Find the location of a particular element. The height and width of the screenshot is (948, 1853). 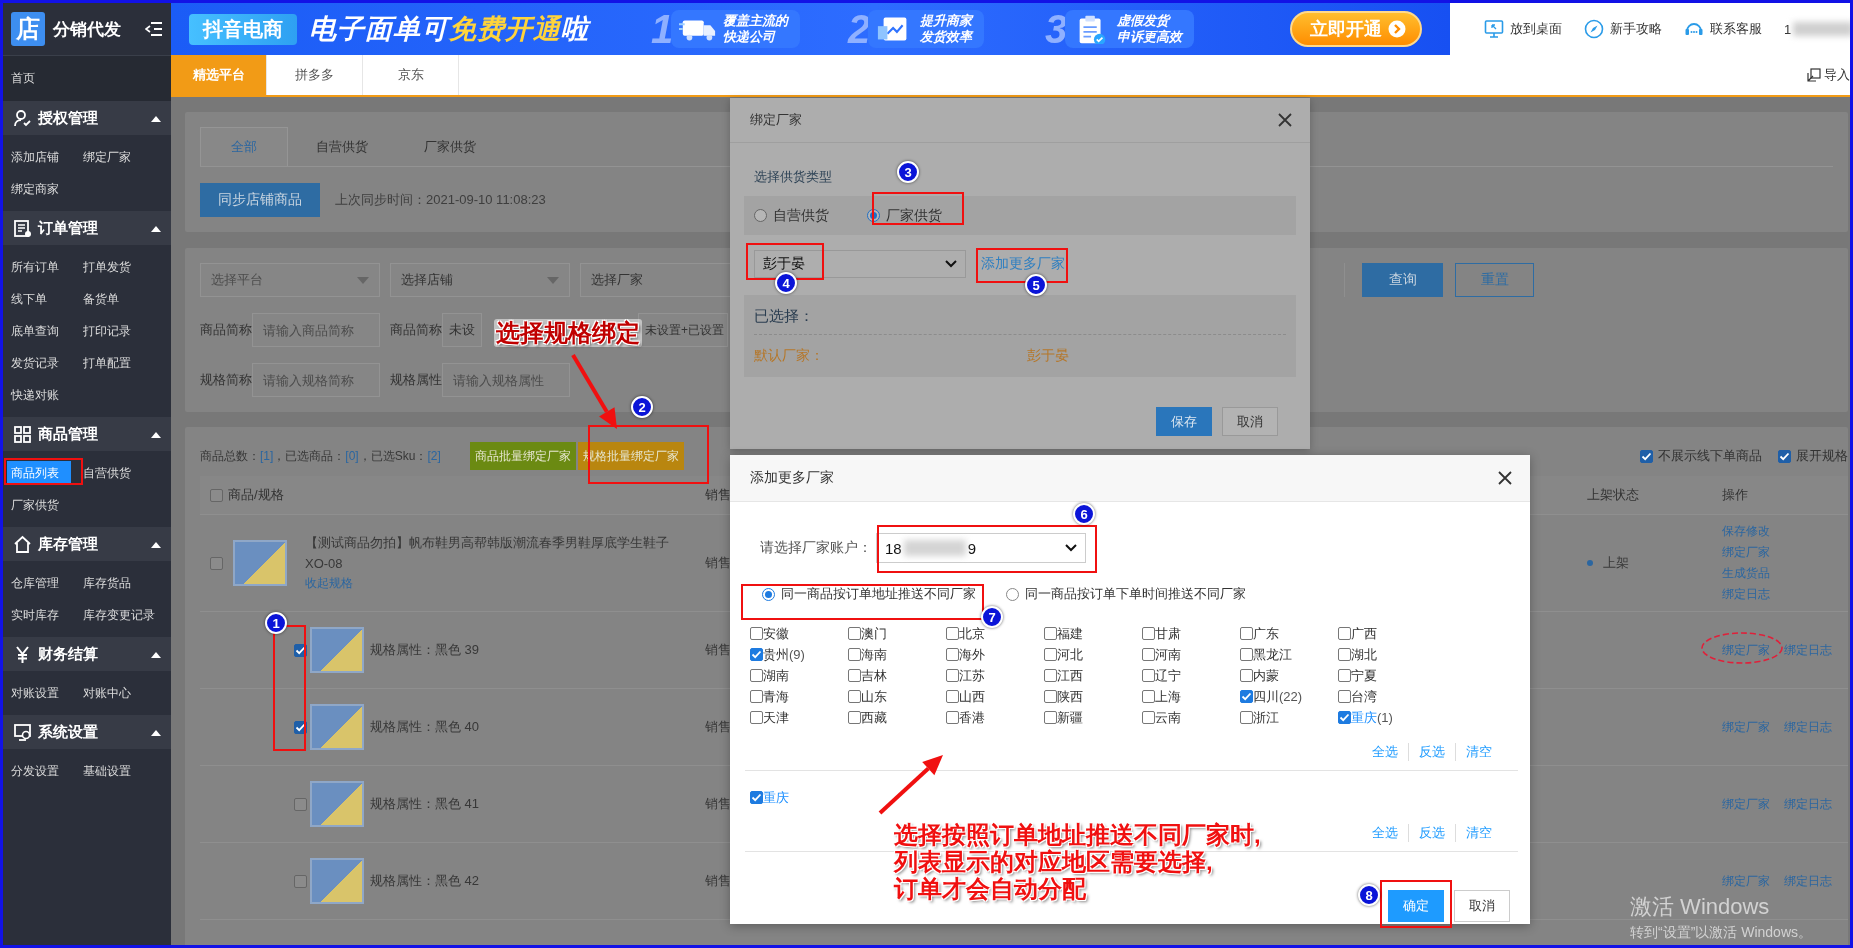

menu-group-header: 财务结算 is located at coordinates (87, 654).